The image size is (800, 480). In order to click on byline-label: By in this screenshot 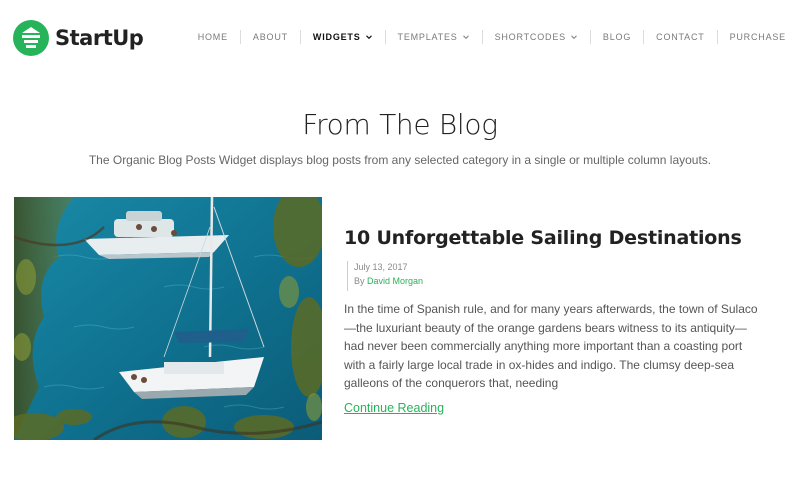, I will do `click(359, 281)`.